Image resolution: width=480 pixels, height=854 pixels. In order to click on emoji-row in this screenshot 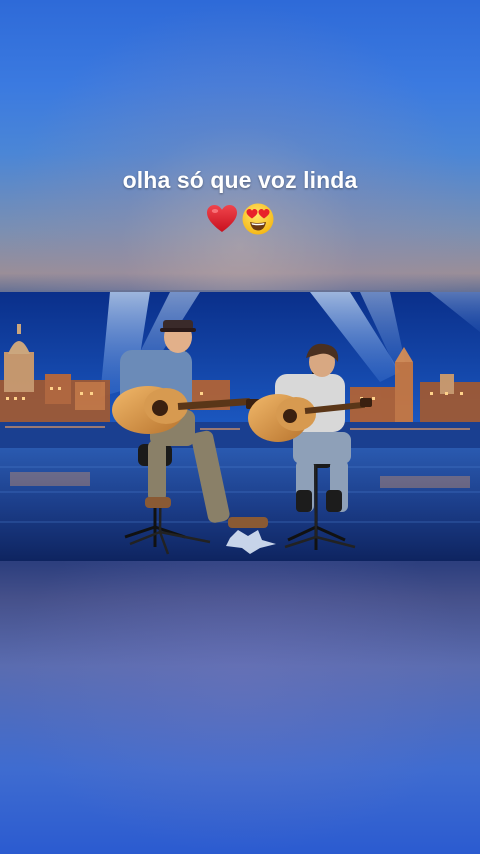, I will do `click(240, 220)`.